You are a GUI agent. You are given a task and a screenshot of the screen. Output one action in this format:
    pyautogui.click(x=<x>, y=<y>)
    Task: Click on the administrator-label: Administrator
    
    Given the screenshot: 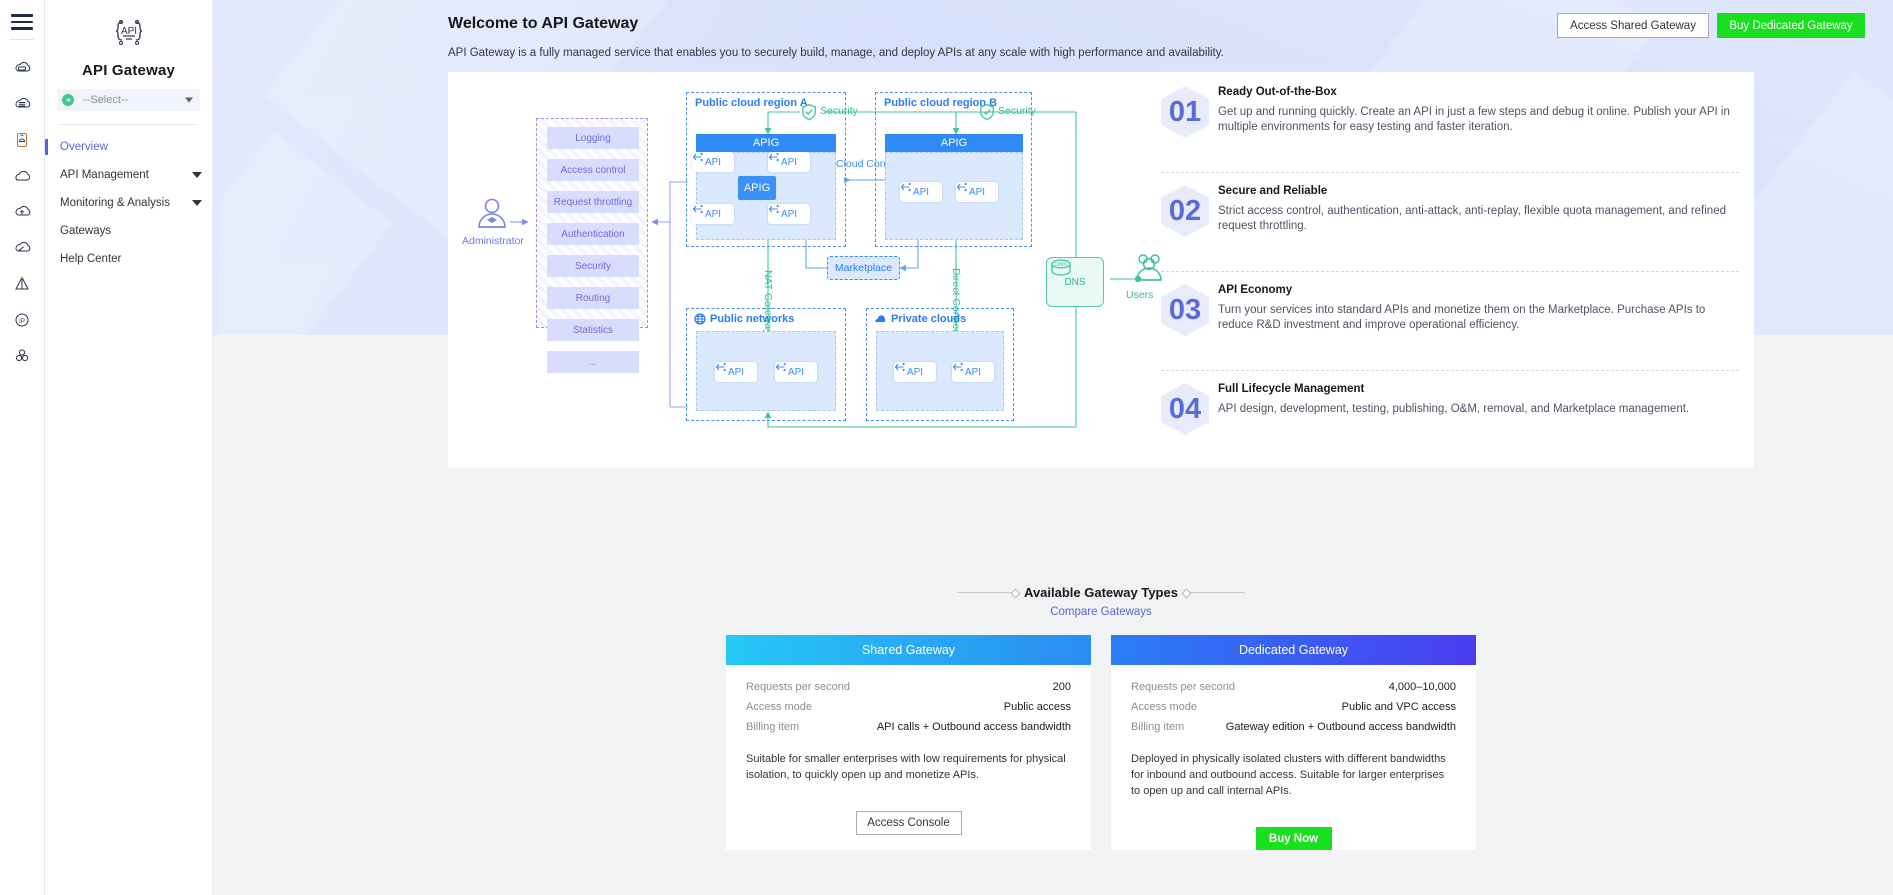 What is the action you would take?
    pyautogui.click(x=493, y=241)
    